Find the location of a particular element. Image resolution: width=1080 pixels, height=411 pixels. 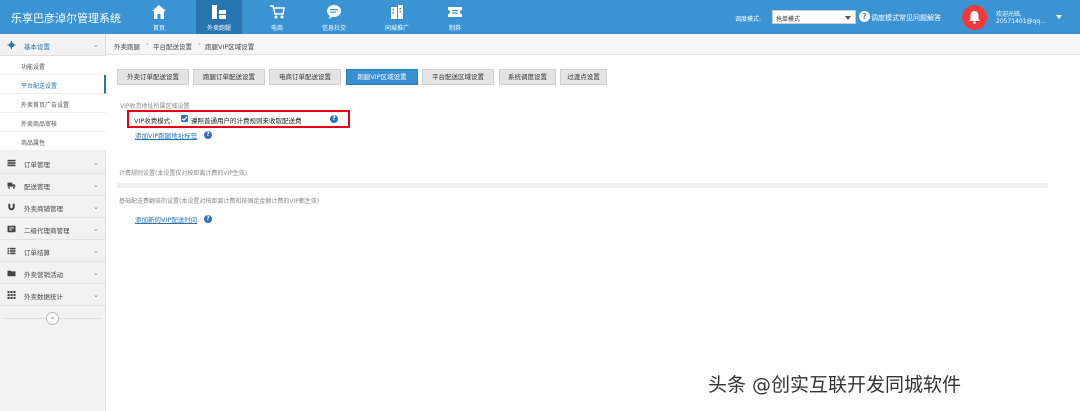

nav-home: 首页 is located at coordinates (159, 17).